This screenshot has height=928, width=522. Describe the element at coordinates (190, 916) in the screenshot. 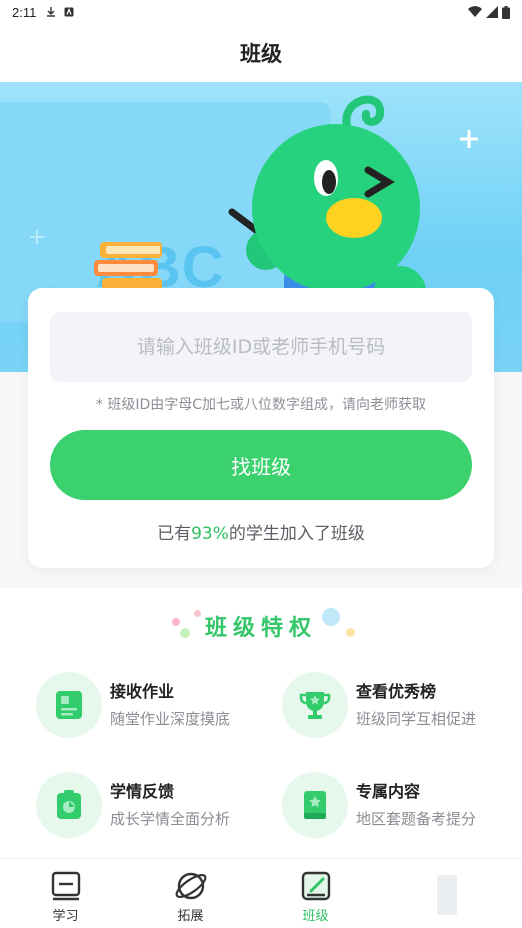

I see `nav-label: 拓展` at that location.